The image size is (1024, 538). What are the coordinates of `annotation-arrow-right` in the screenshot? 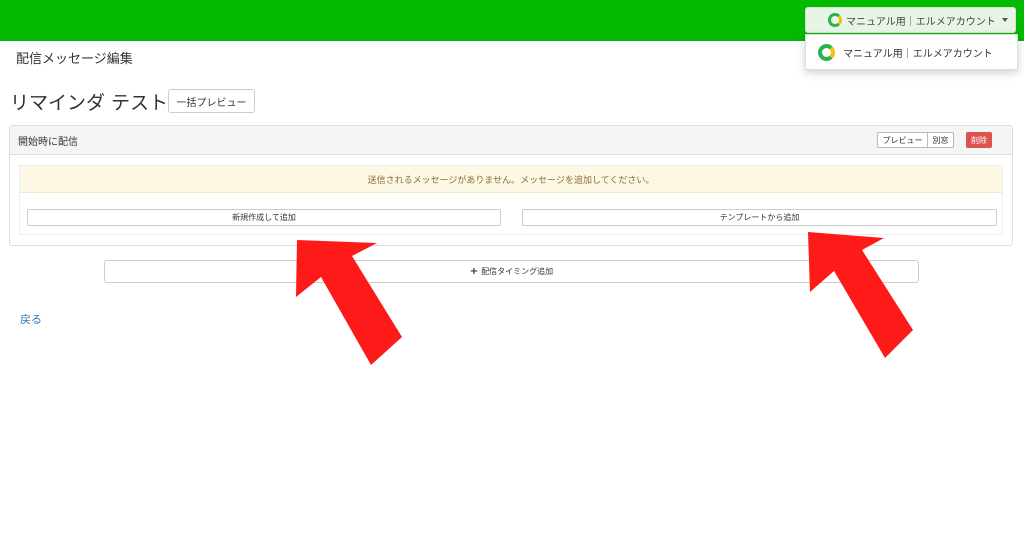 It's located at (860, 295).